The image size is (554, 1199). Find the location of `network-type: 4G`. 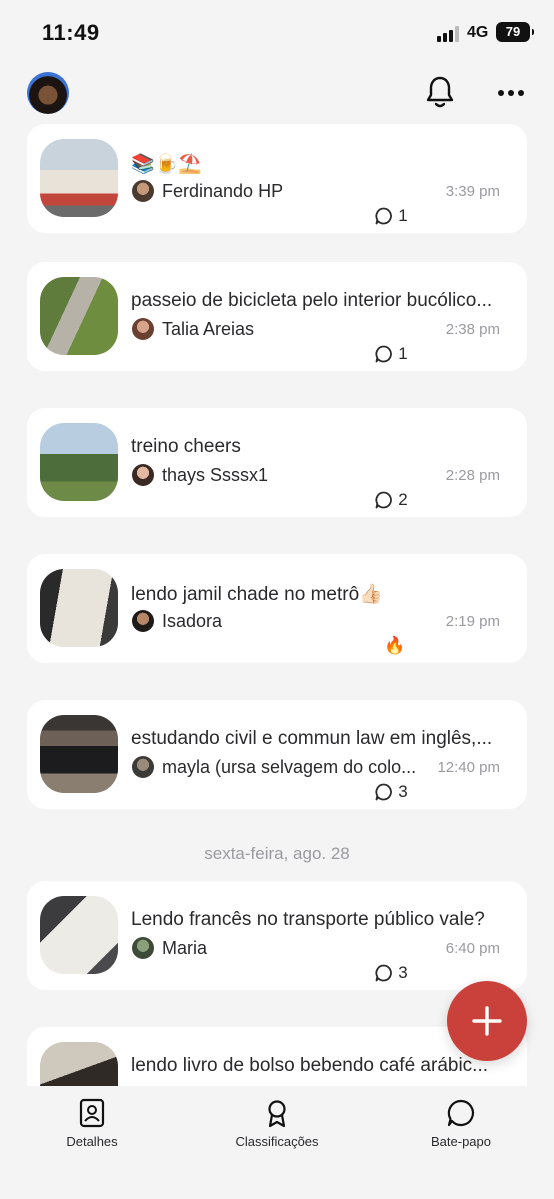

network-type: 4G is located at coordinates (478, 32).